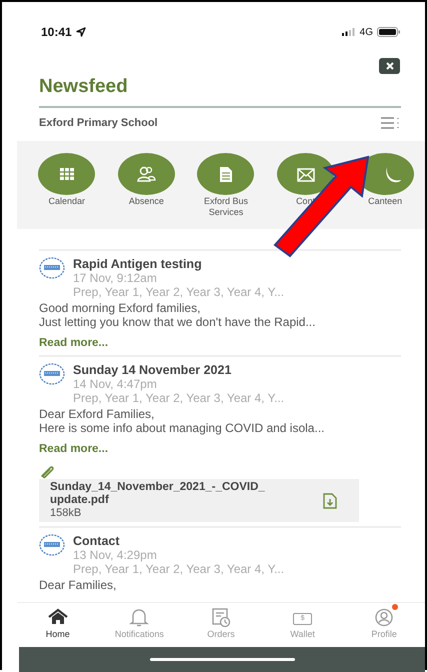 This screenshot has width=427, height=672. I want to click on close-button, so click(389, 66).